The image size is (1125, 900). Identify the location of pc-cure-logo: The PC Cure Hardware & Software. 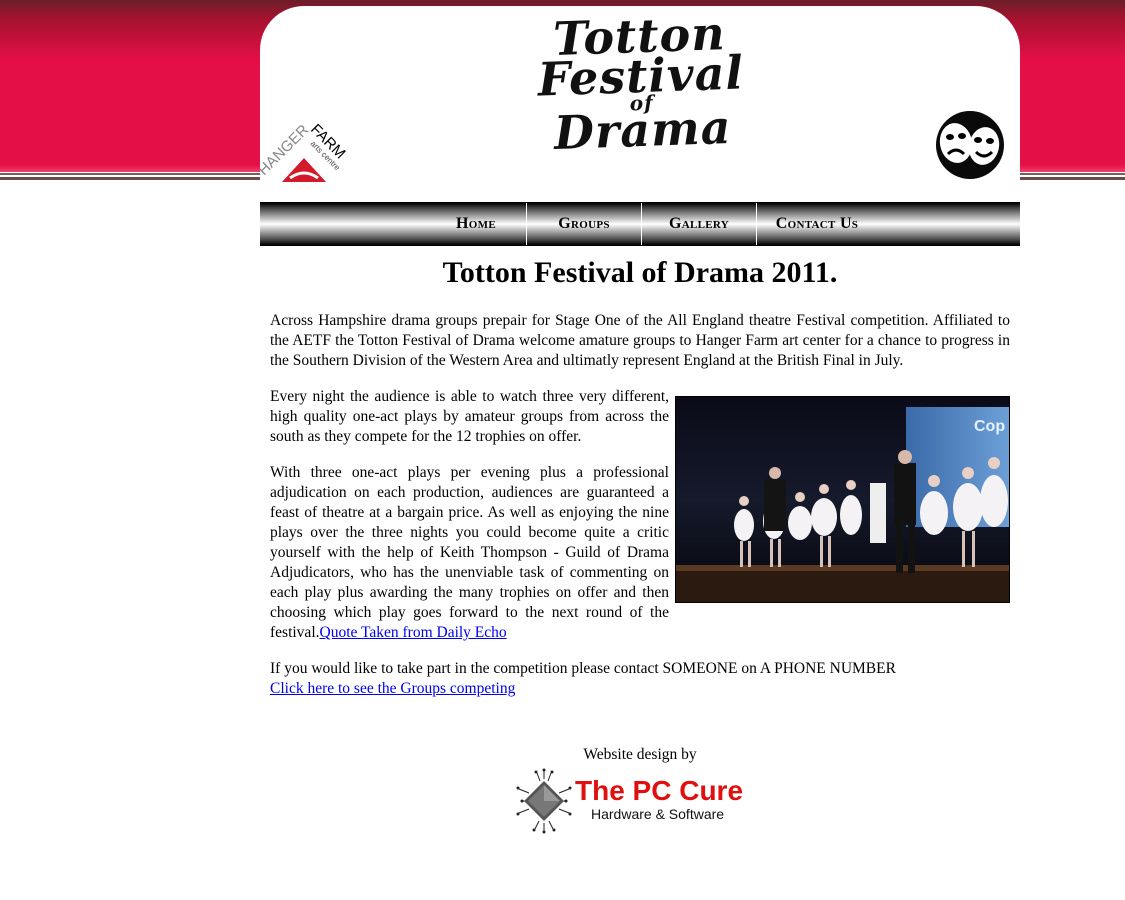
(639, 801).